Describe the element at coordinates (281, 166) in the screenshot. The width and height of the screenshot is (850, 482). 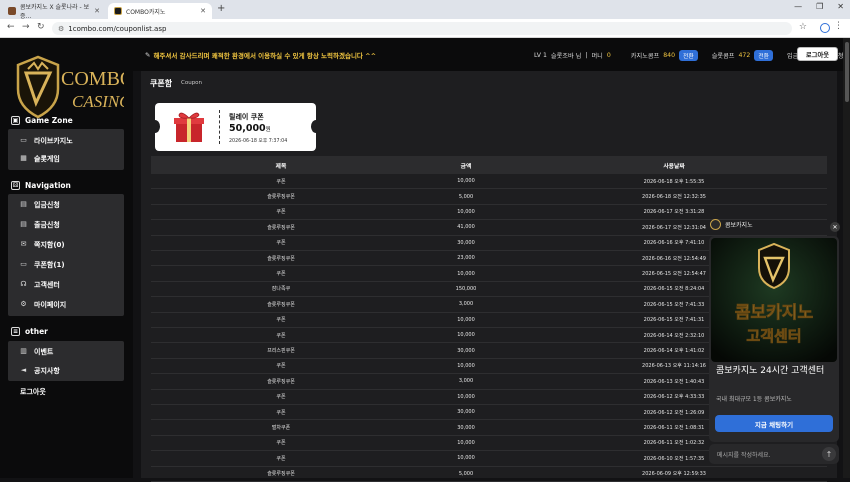
I see `column-header-title: 제목` at that location.